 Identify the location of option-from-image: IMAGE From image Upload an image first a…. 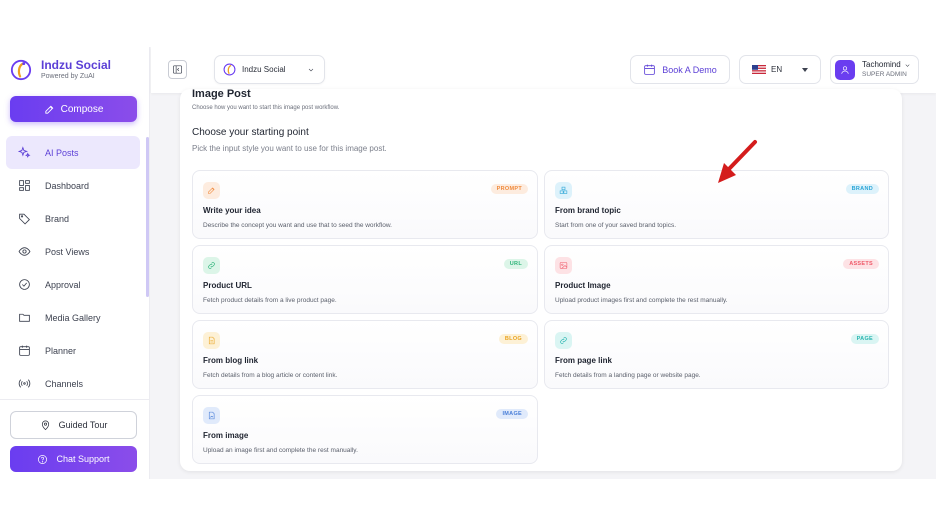
(365, 429).